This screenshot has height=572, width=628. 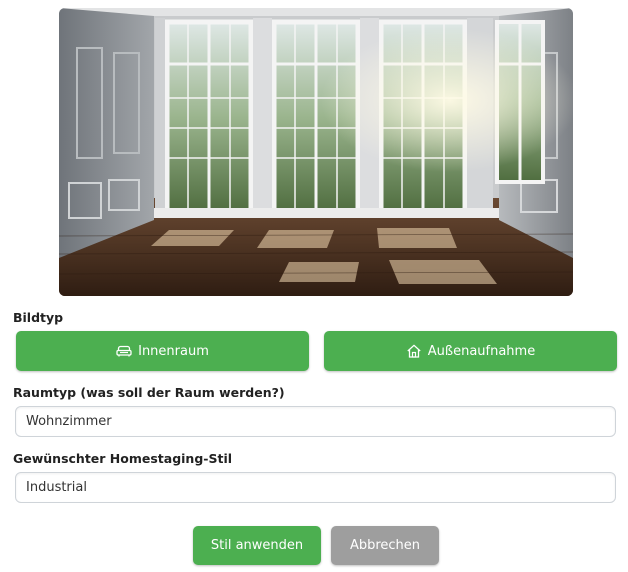 What do you see at coordinates (315, 487) in the screenshot?
I see `stil-input` at bounding box center [315, 487].